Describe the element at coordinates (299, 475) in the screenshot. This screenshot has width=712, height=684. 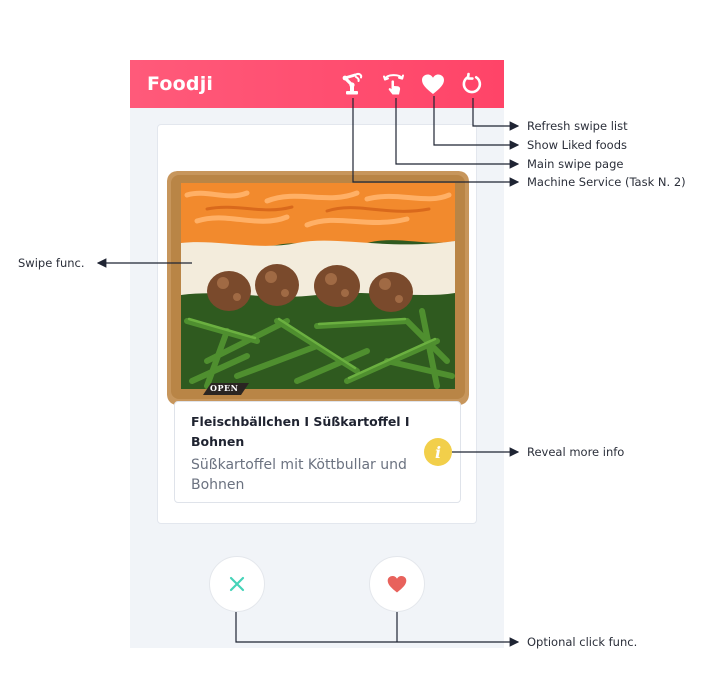
I see `food-description: Süßkartoffel mit Köttbullar und Bohnen` at that location.